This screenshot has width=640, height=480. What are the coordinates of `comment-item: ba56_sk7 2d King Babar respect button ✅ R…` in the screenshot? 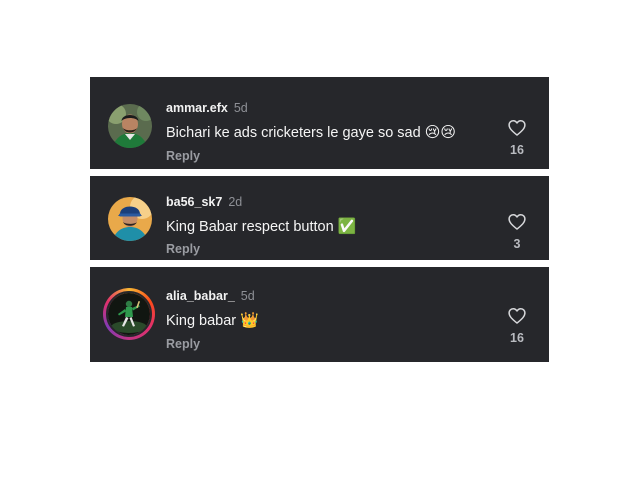 It's located at (319, 218).